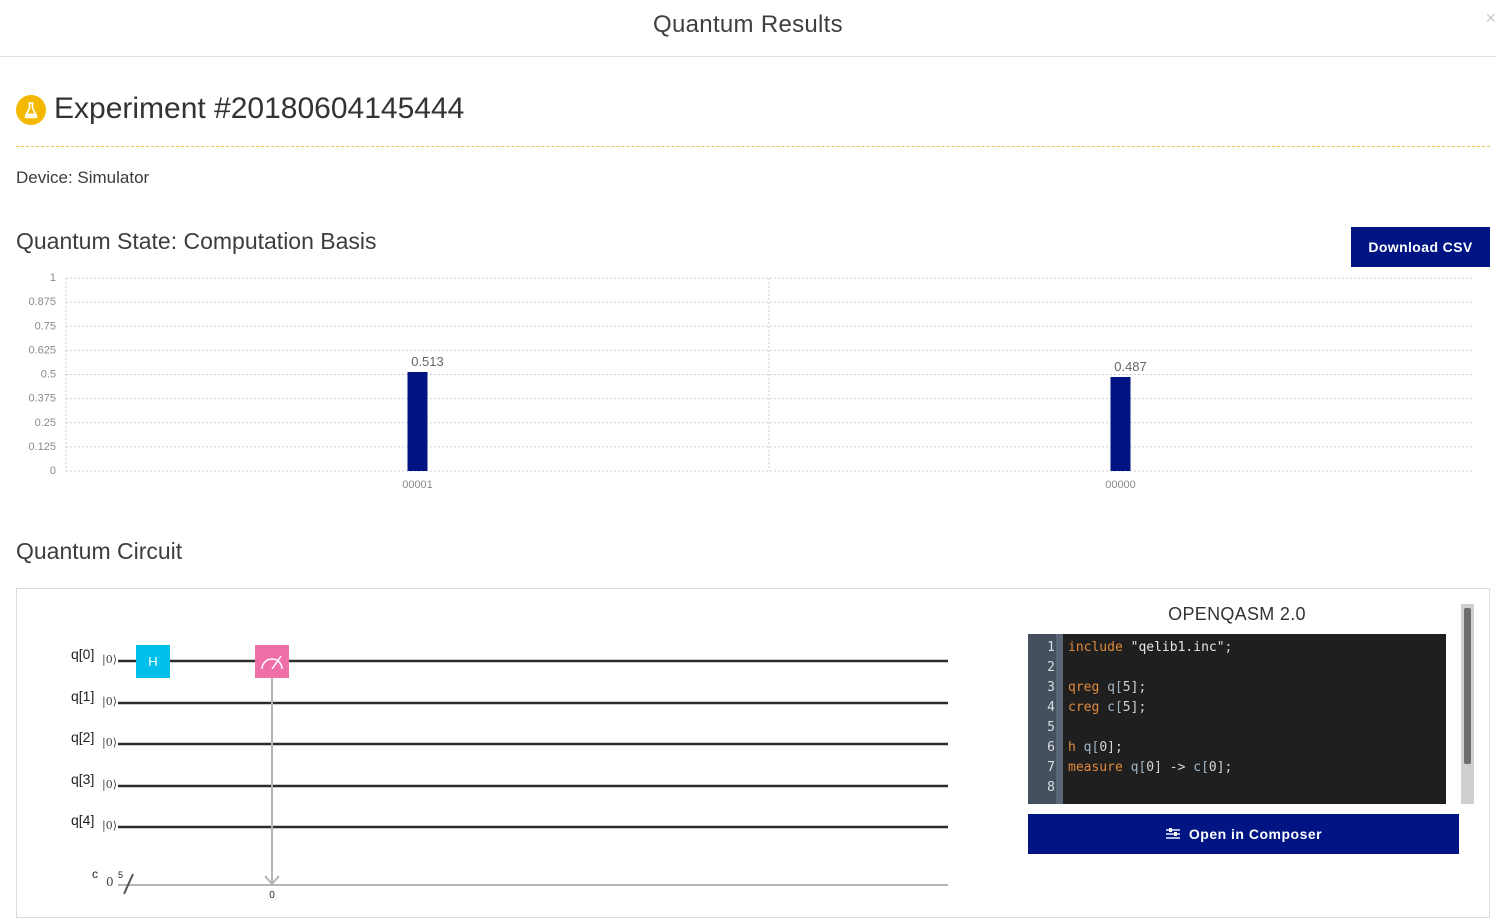 This screenshot has width=1496, height=918. What do you see at coordinates (1150, 767) in the screenshot?
I see `code-text: measure q[0] -> c[0];` at bounding box center [1150, 767].